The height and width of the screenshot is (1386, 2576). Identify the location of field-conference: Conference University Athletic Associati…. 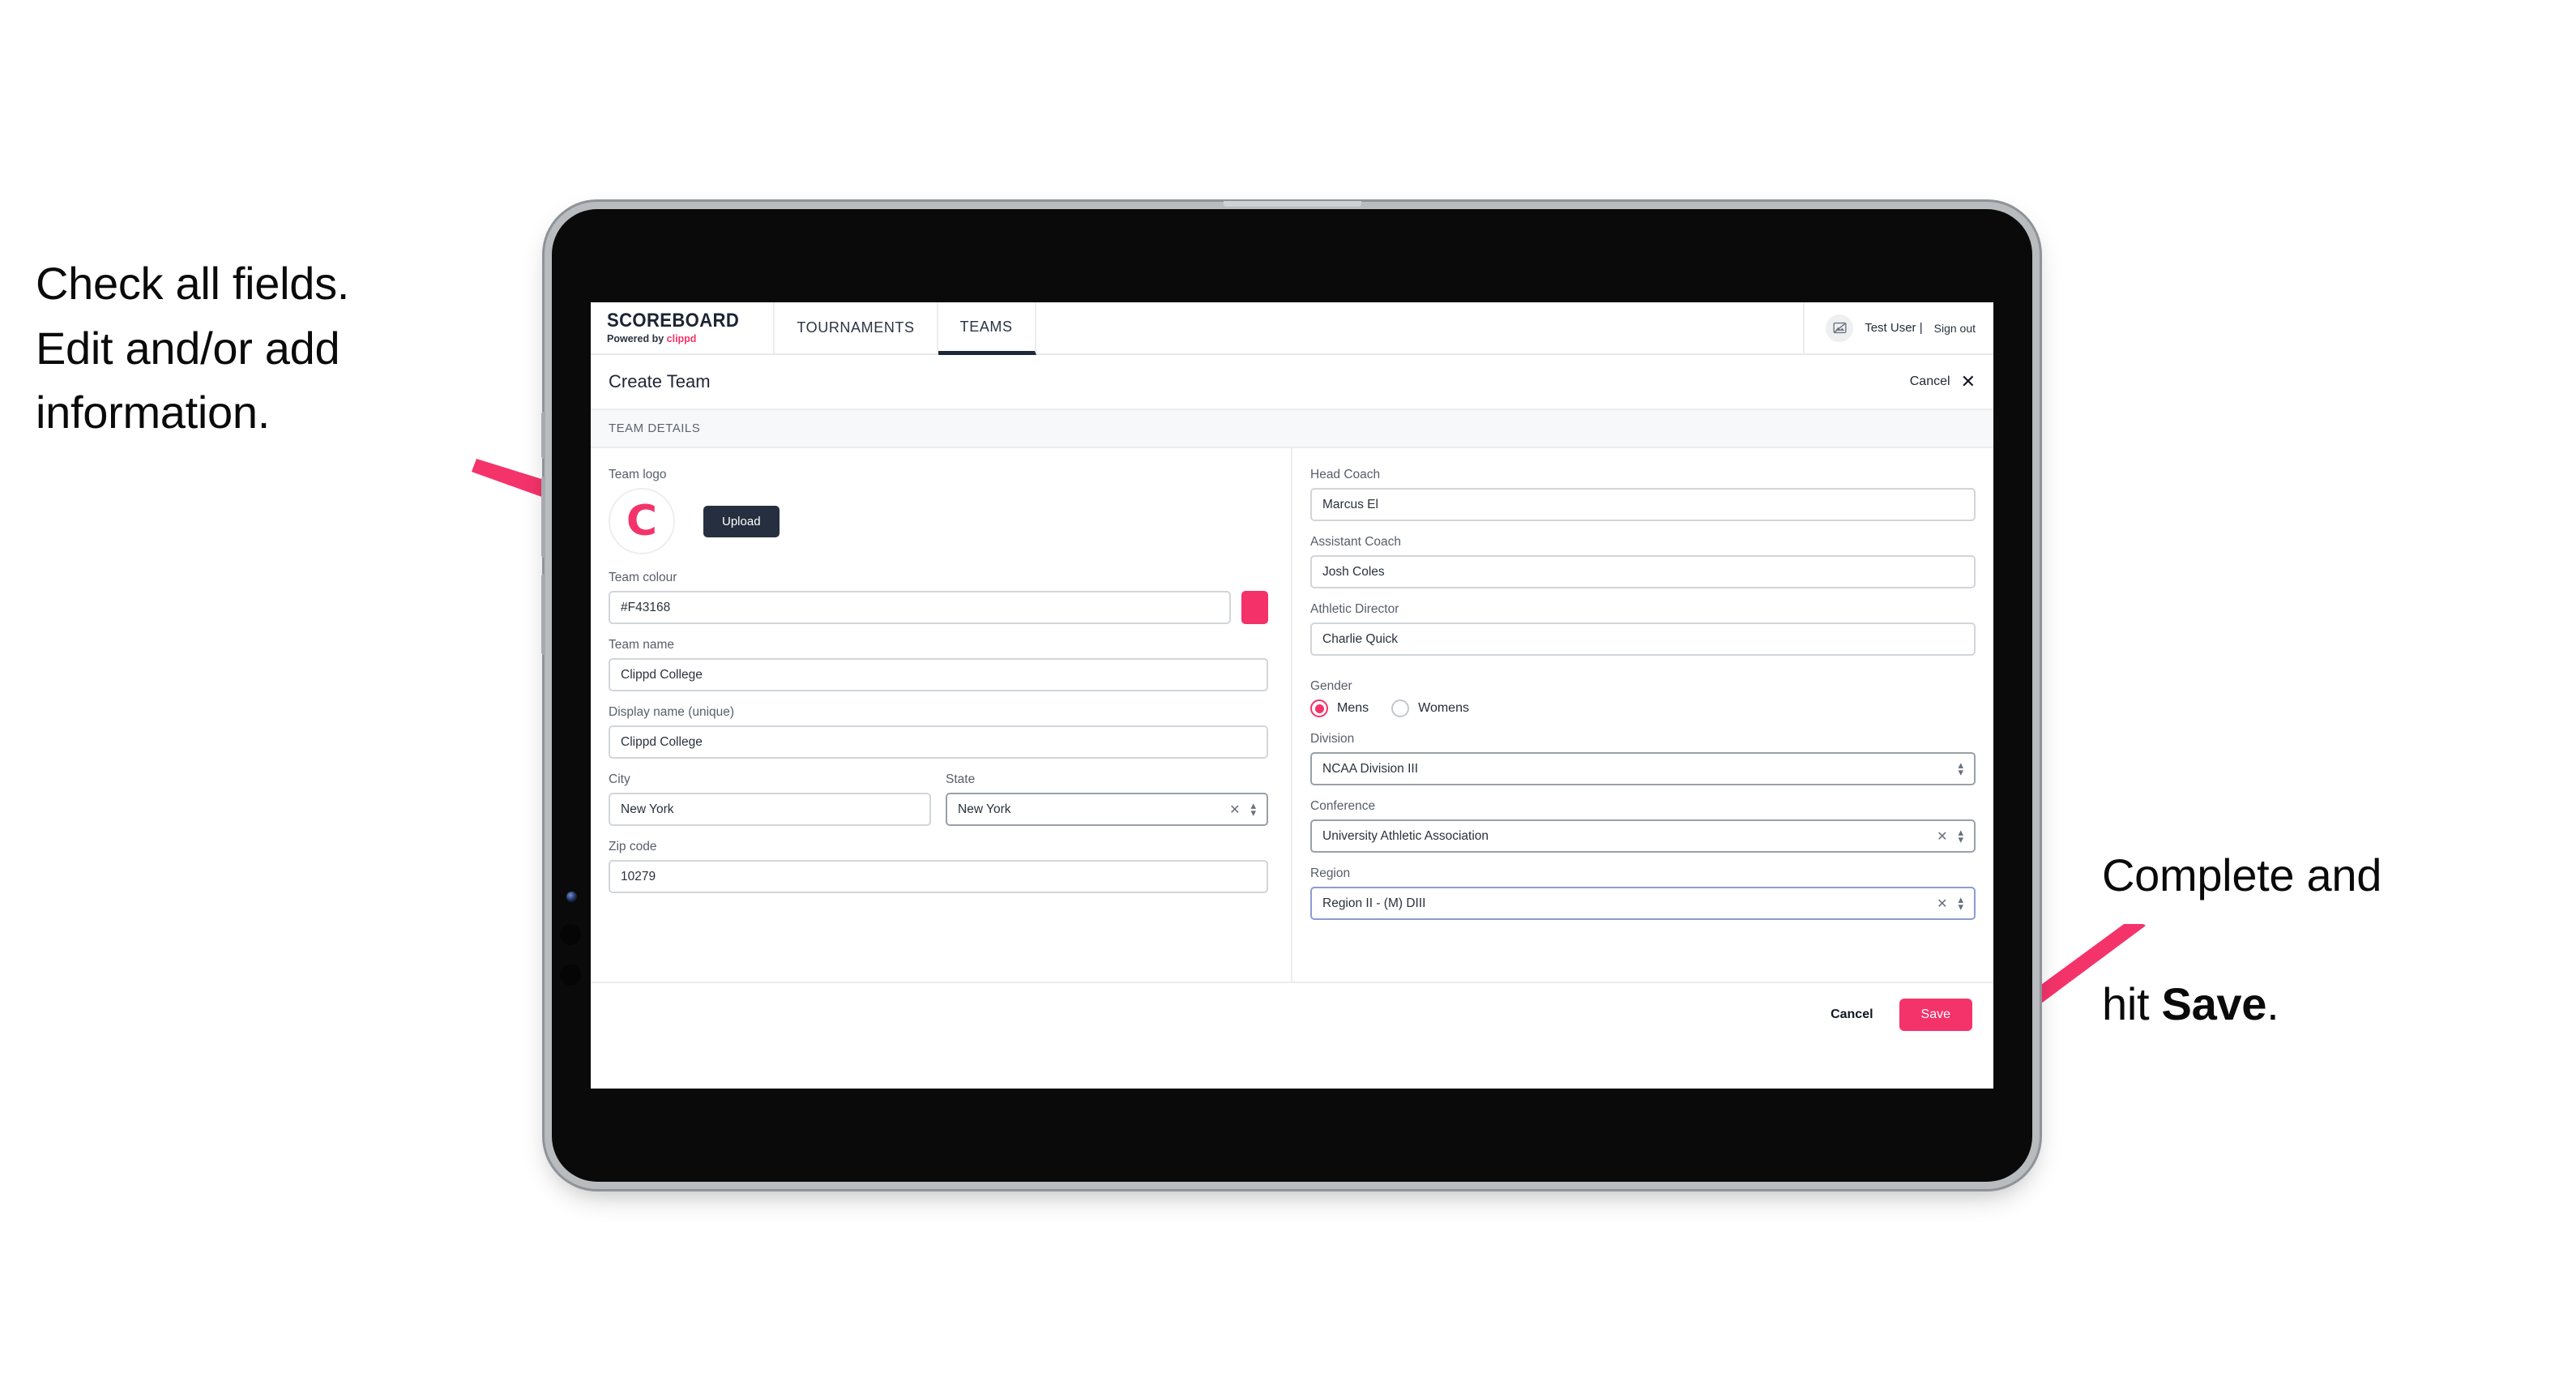
(1643, 826).